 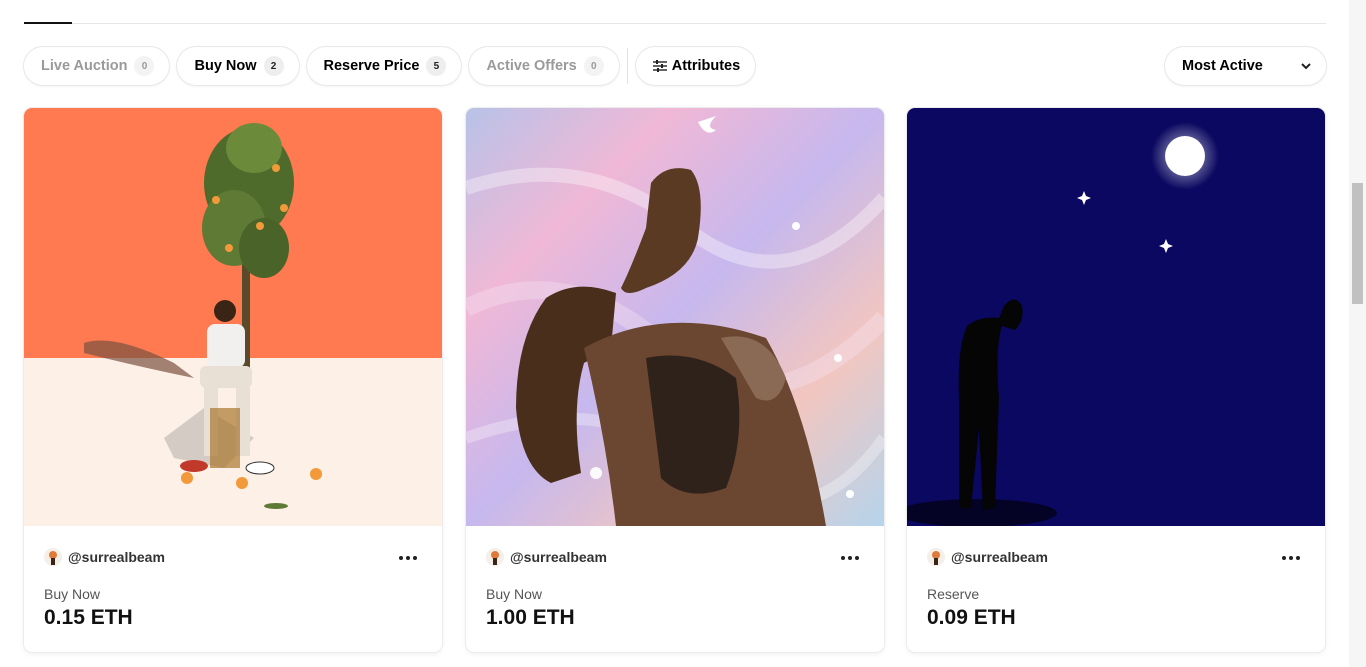 I want to click on listing-status: Reserve, so click(x=953, y=594).